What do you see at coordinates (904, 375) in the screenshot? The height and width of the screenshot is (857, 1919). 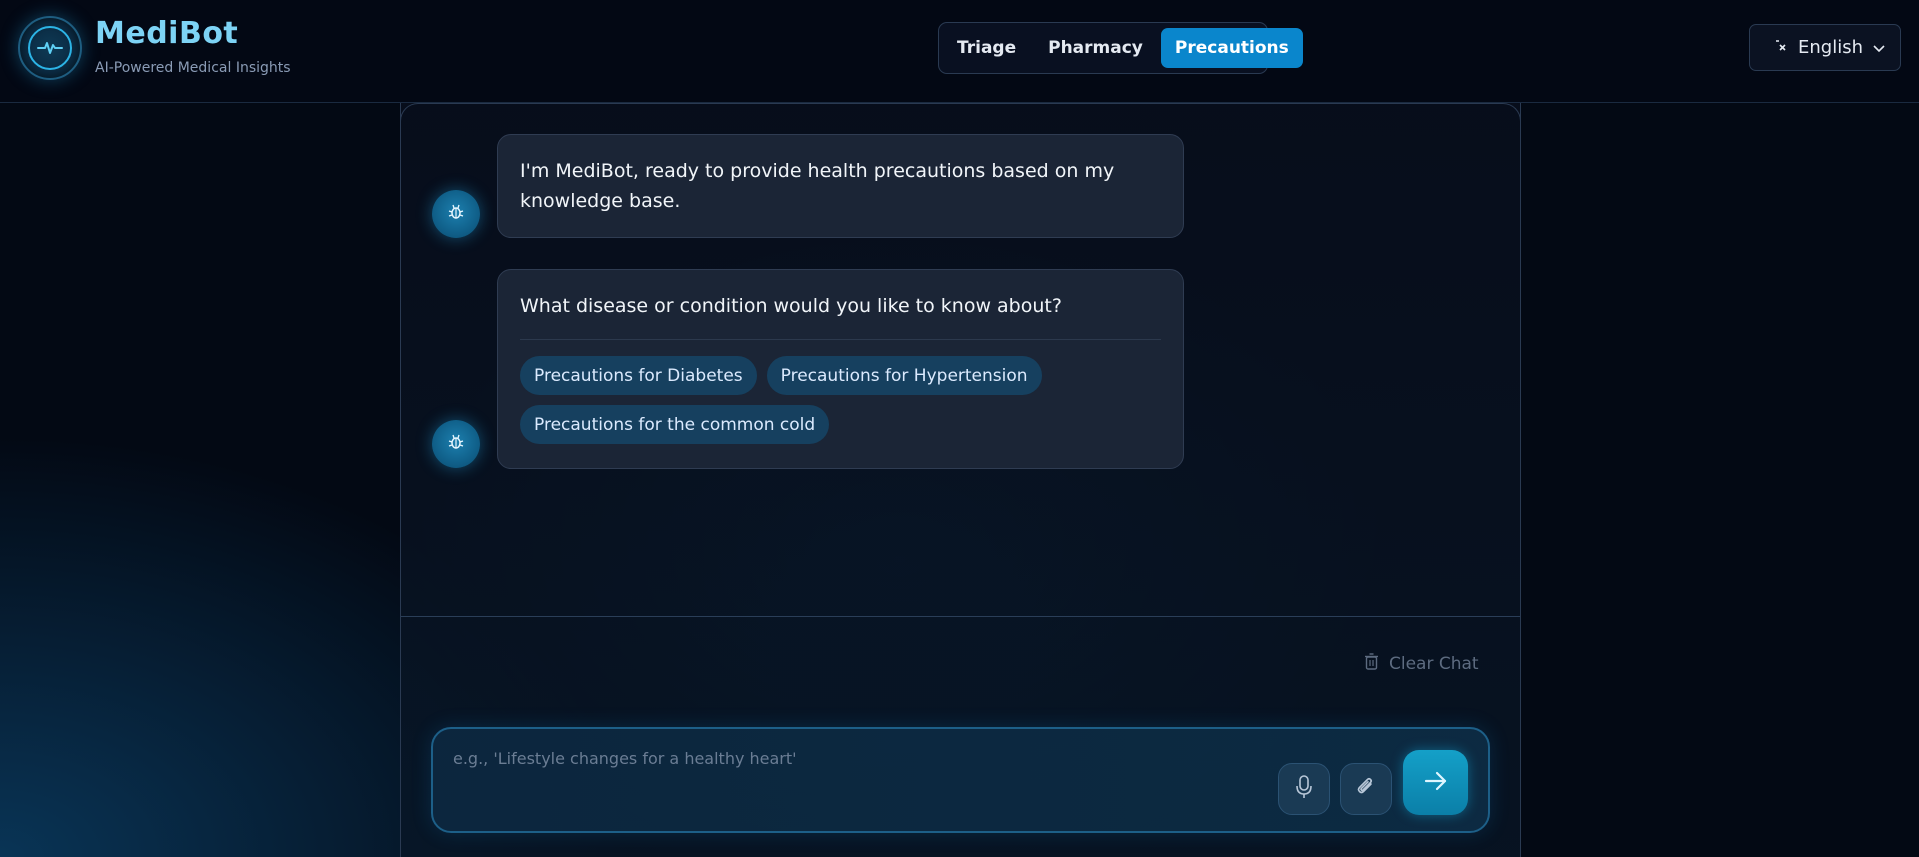 I see `suggestion-chip: Precautions for Hypertension` at bounding box center [904, 375].